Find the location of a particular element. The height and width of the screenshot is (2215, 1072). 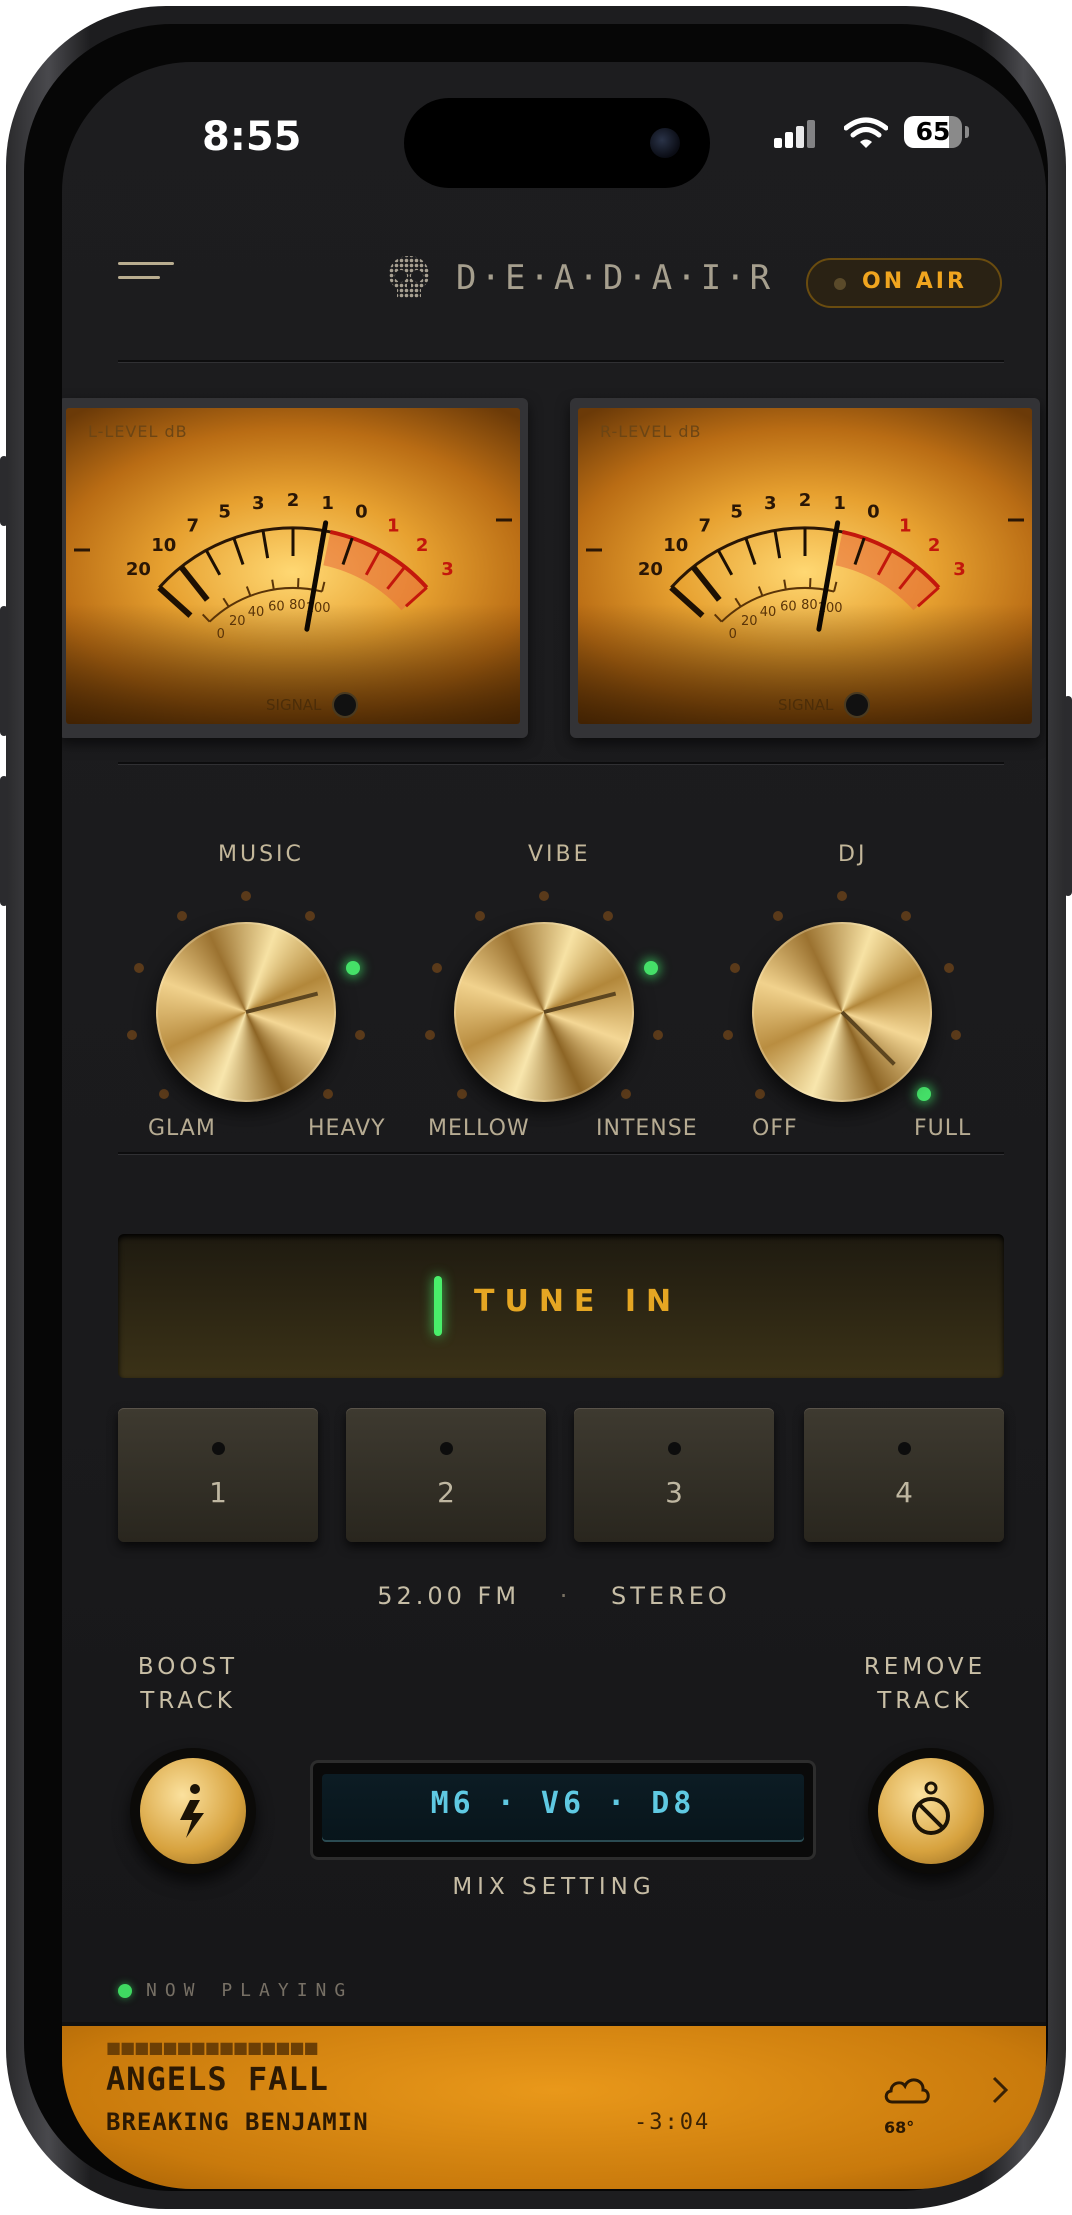

preset-button-4: 4 is located at coordinates (904, 1475).